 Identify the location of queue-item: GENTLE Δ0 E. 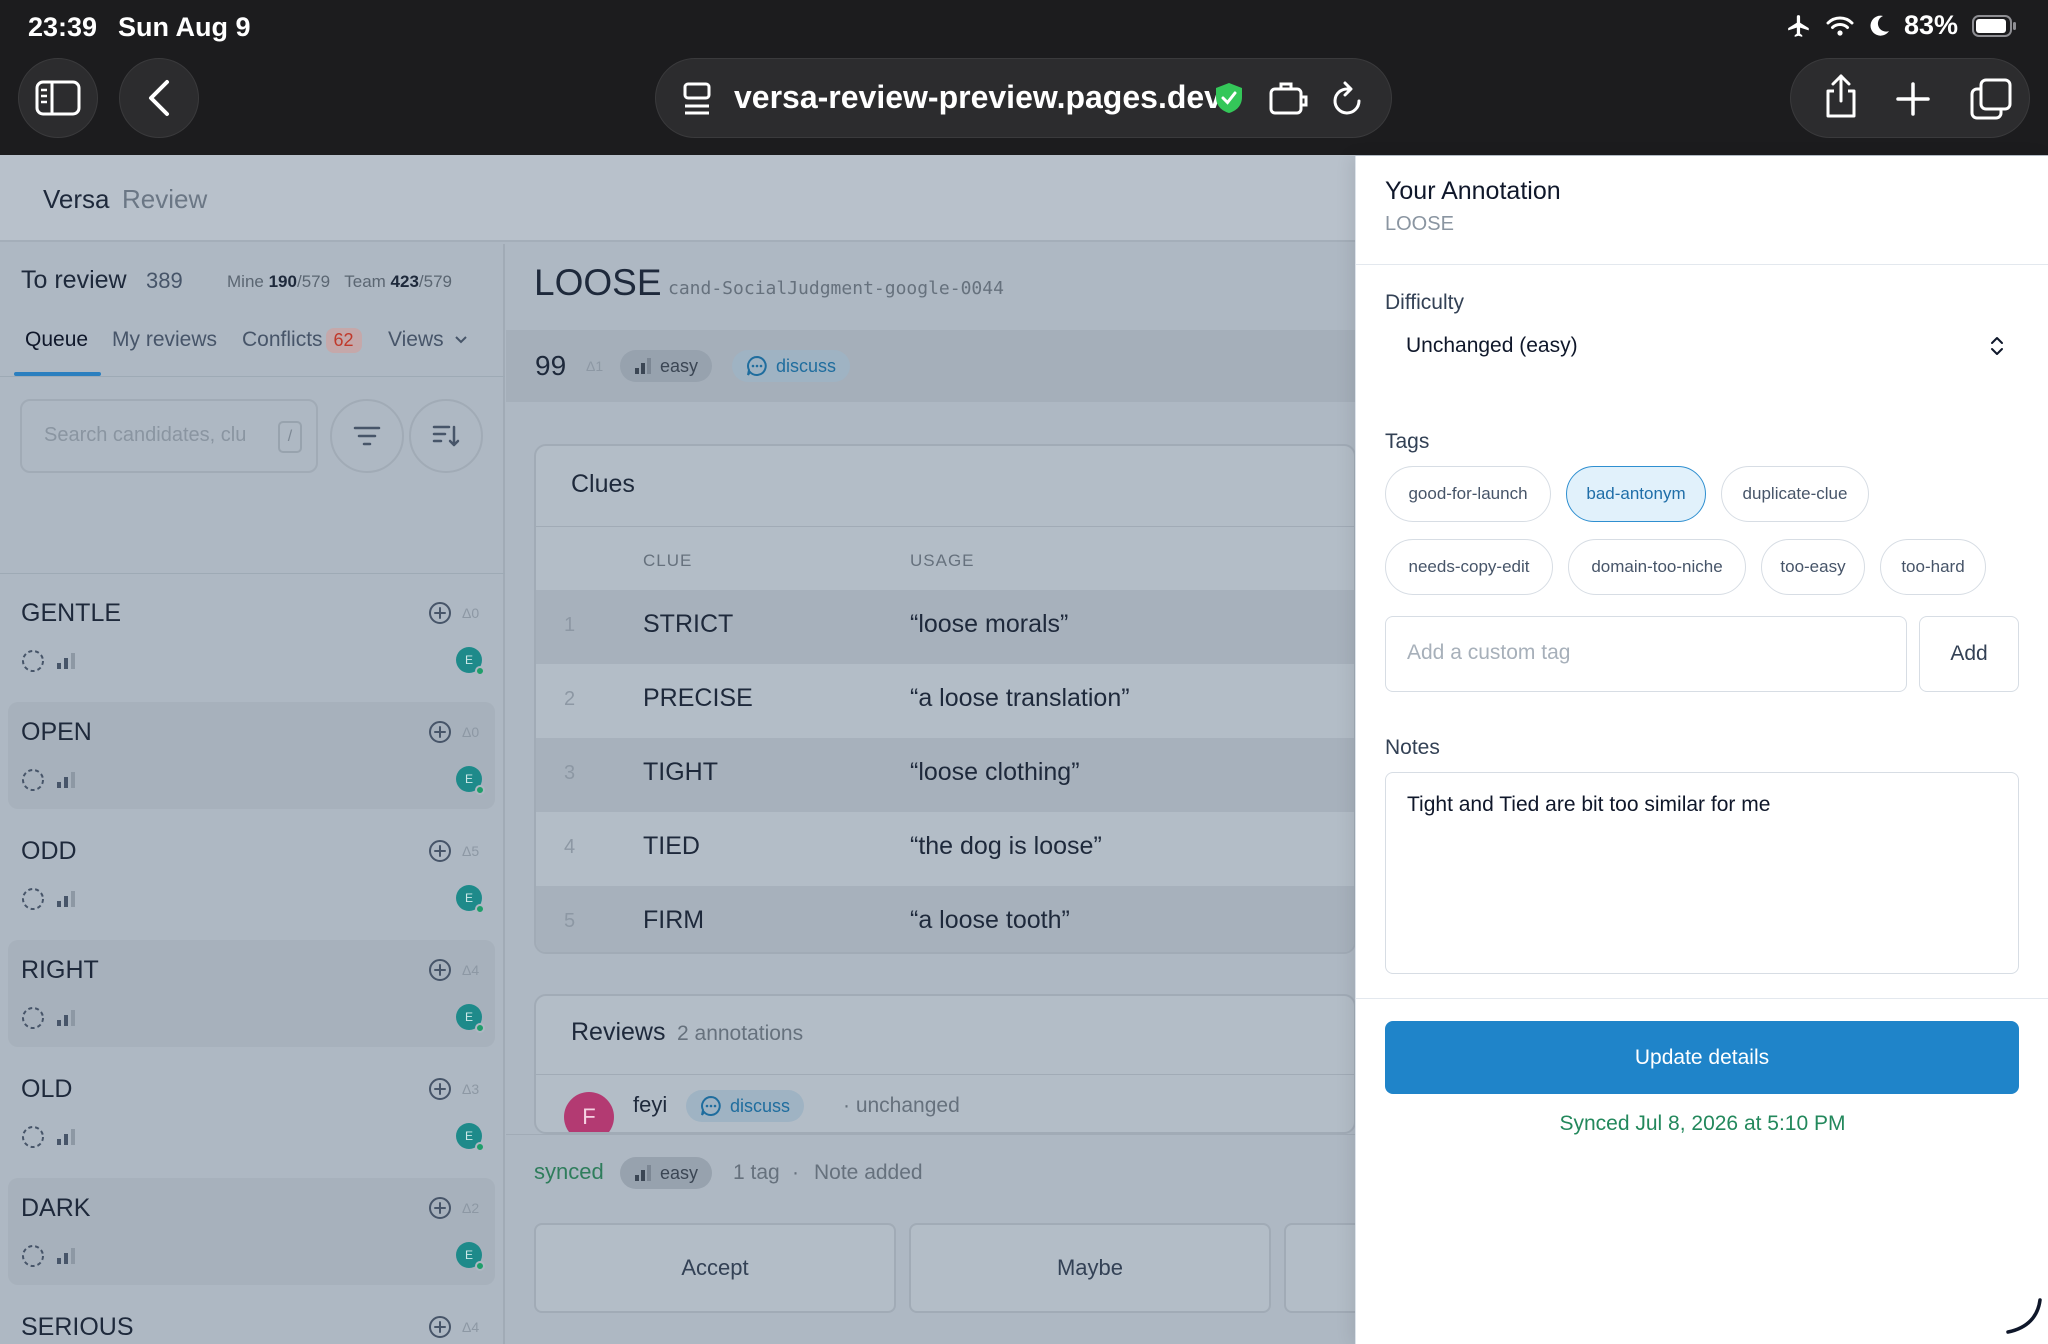
(251, 636).